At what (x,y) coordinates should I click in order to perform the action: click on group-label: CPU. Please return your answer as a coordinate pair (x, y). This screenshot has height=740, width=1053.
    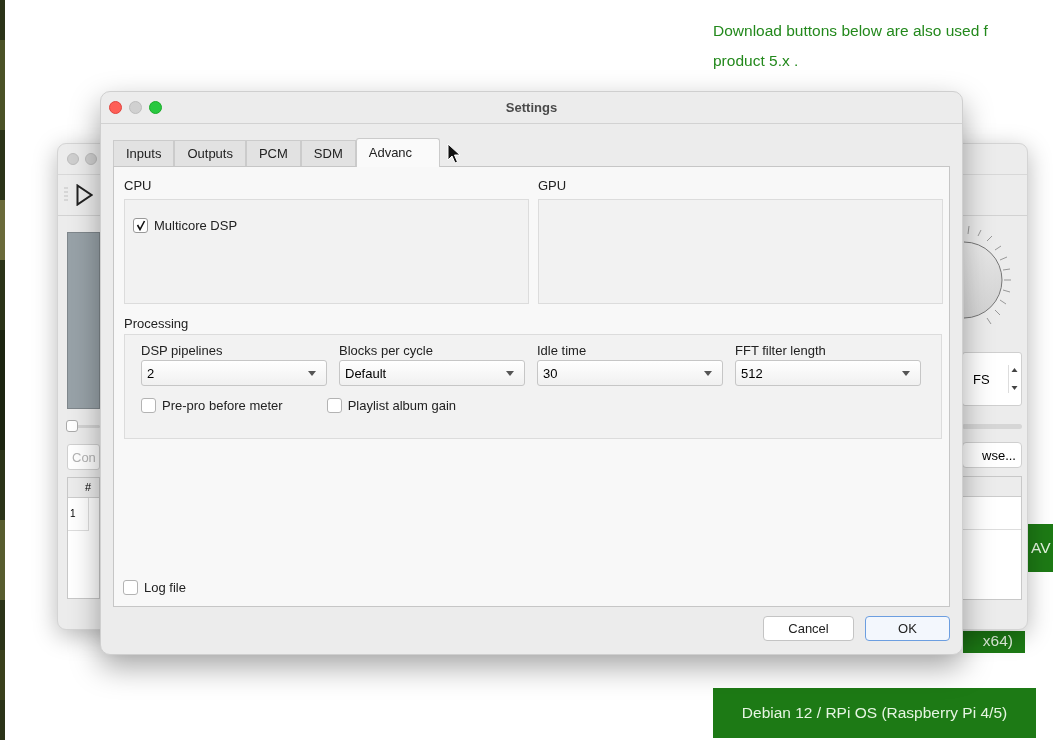
    Looking at the image, I should click on (138, 185).